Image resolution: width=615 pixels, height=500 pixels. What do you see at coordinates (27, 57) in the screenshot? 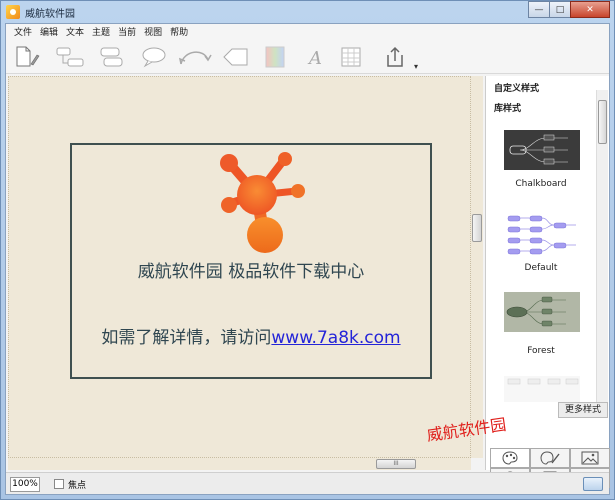
I see `new-document-icon` at bounding box center [27, 57].